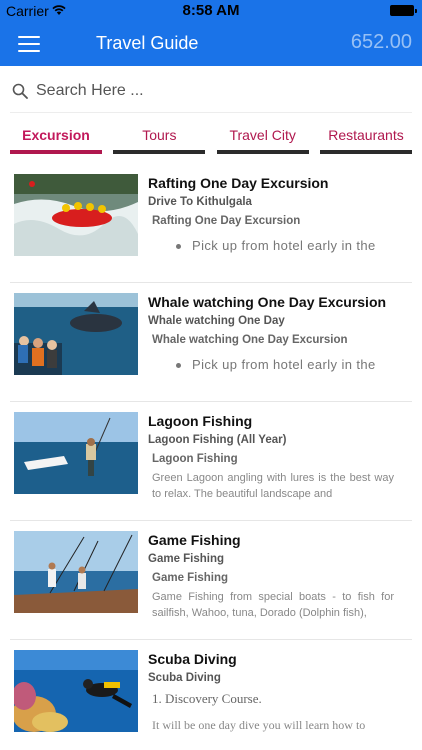  I want to click on item-title: Scuba Diving, so click(192, 659).